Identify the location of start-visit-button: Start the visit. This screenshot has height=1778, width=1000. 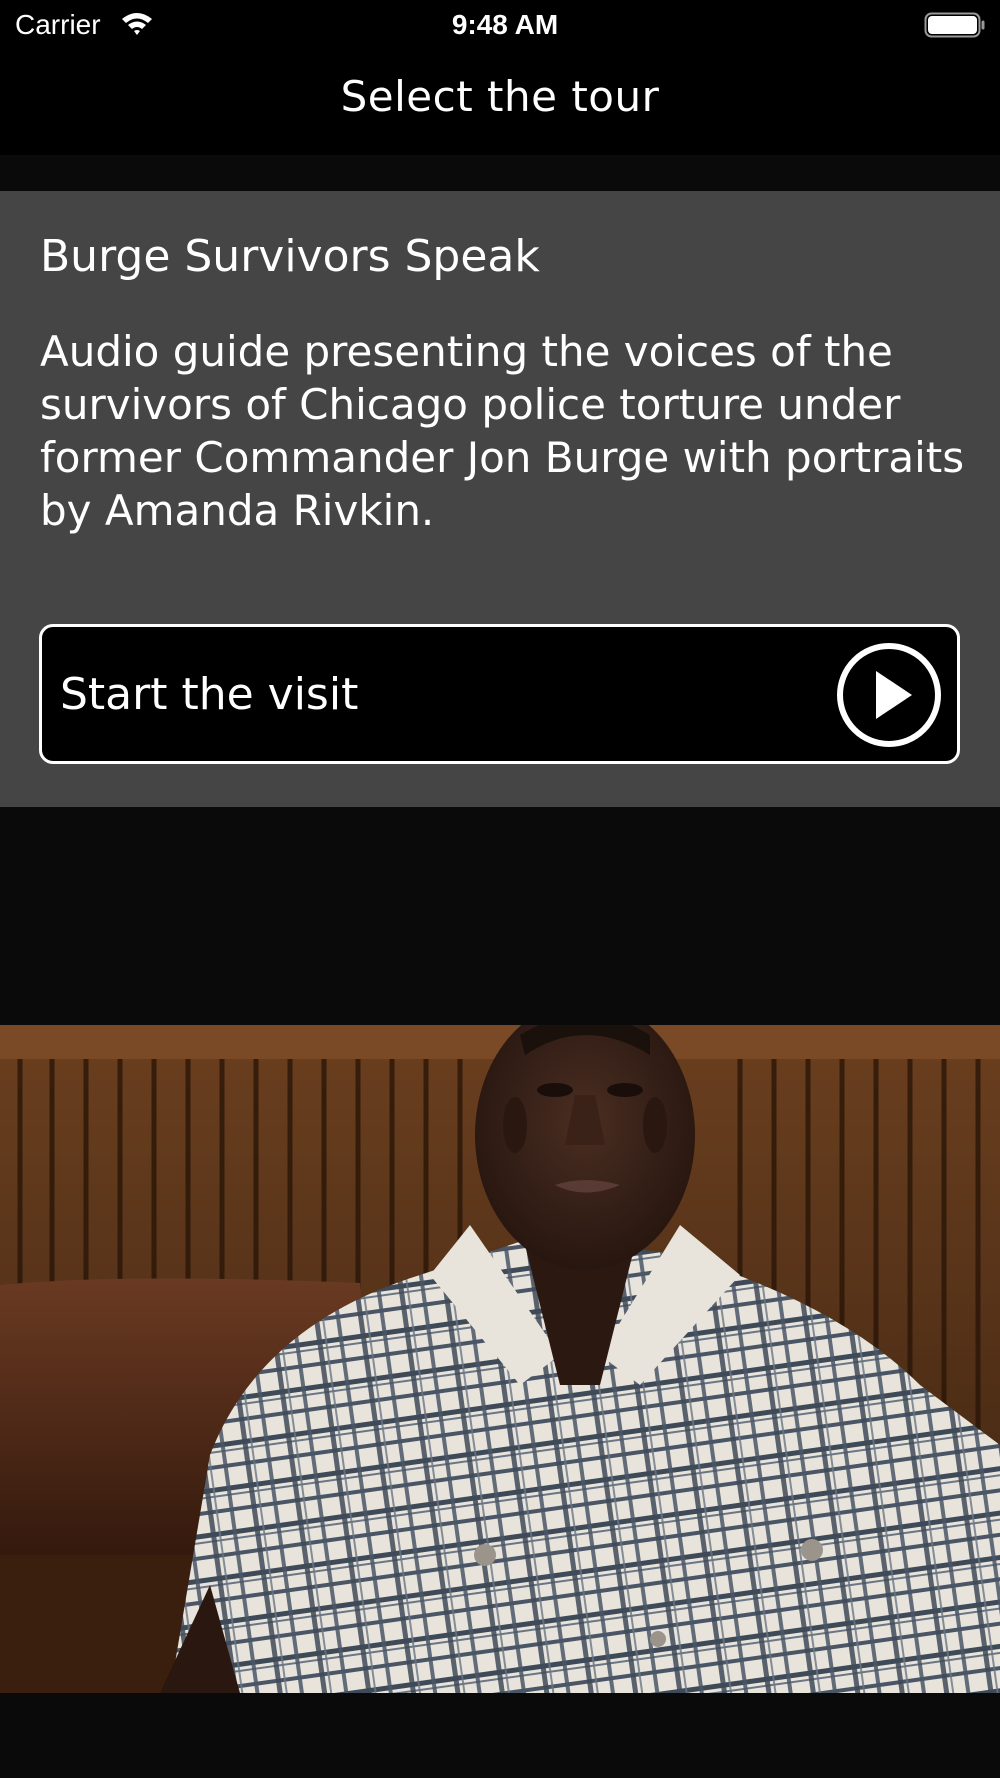
(499, 694).